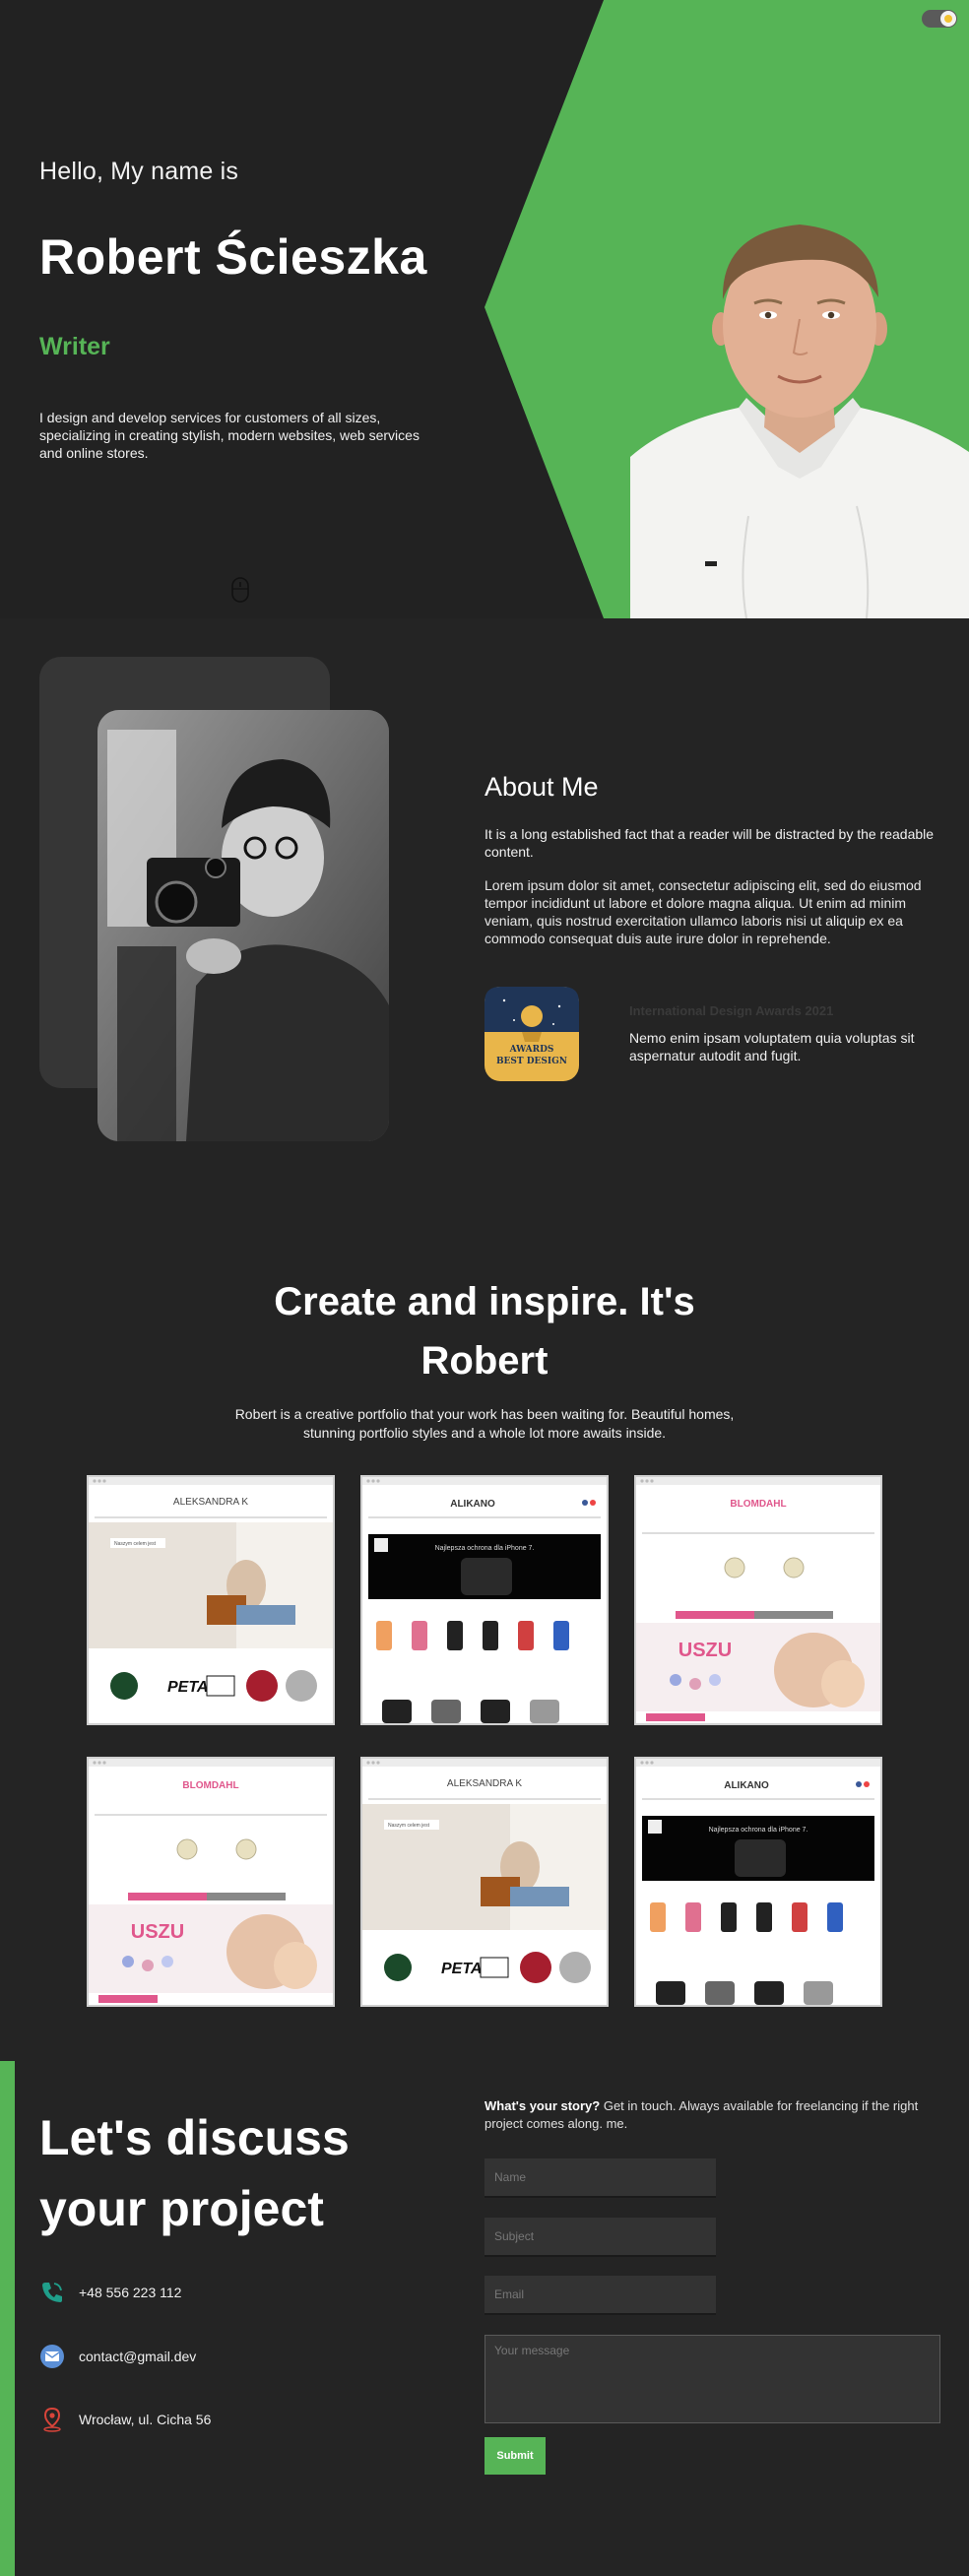 The height and width of the screenshot is (2576, 969). I want to click on portfolio-title-line-2: Robert, so click(484, 1361).